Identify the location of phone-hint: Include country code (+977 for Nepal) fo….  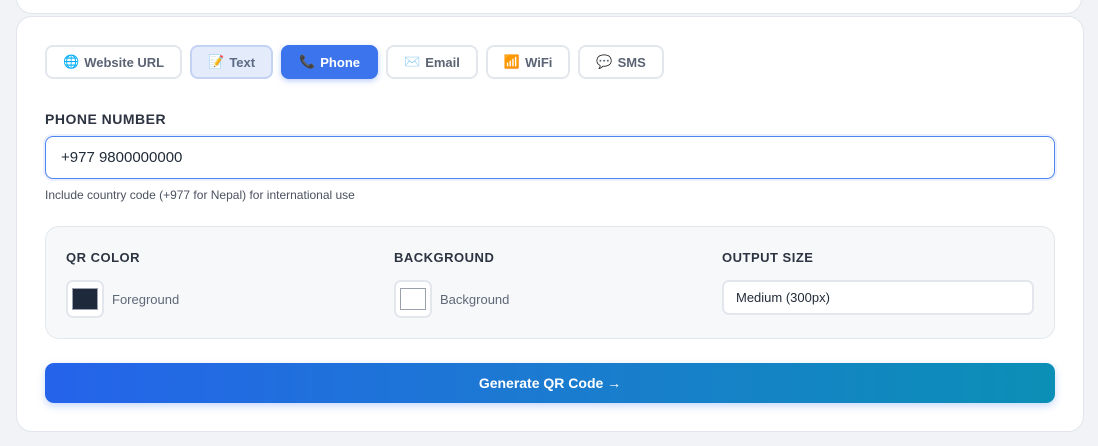
(200, 195).